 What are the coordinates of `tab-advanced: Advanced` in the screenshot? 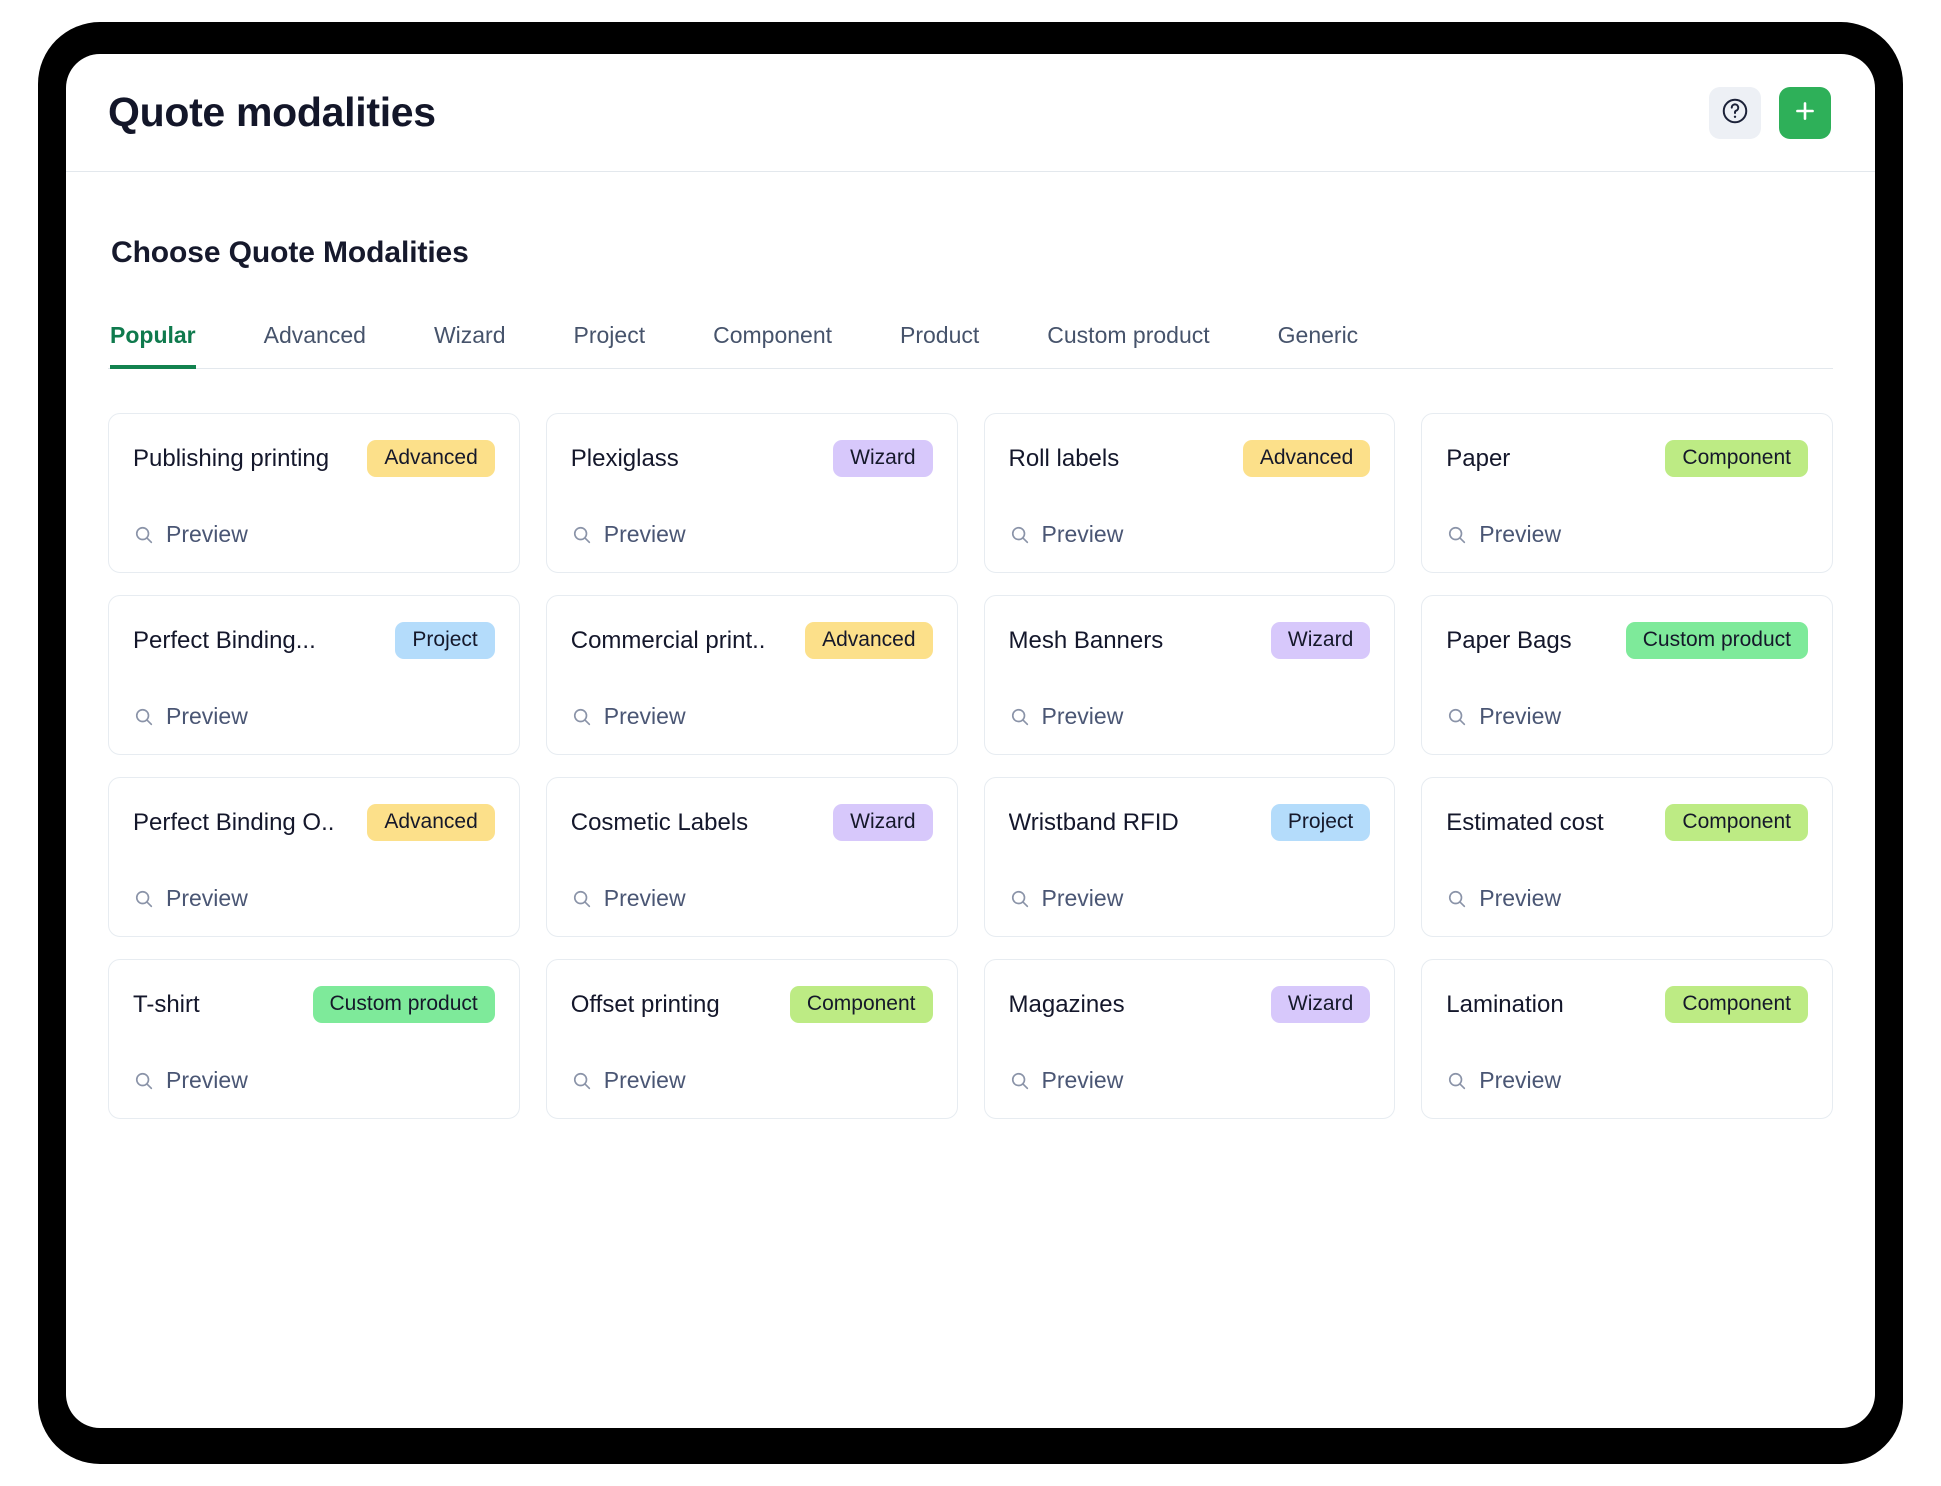 It's located at (315, 345).